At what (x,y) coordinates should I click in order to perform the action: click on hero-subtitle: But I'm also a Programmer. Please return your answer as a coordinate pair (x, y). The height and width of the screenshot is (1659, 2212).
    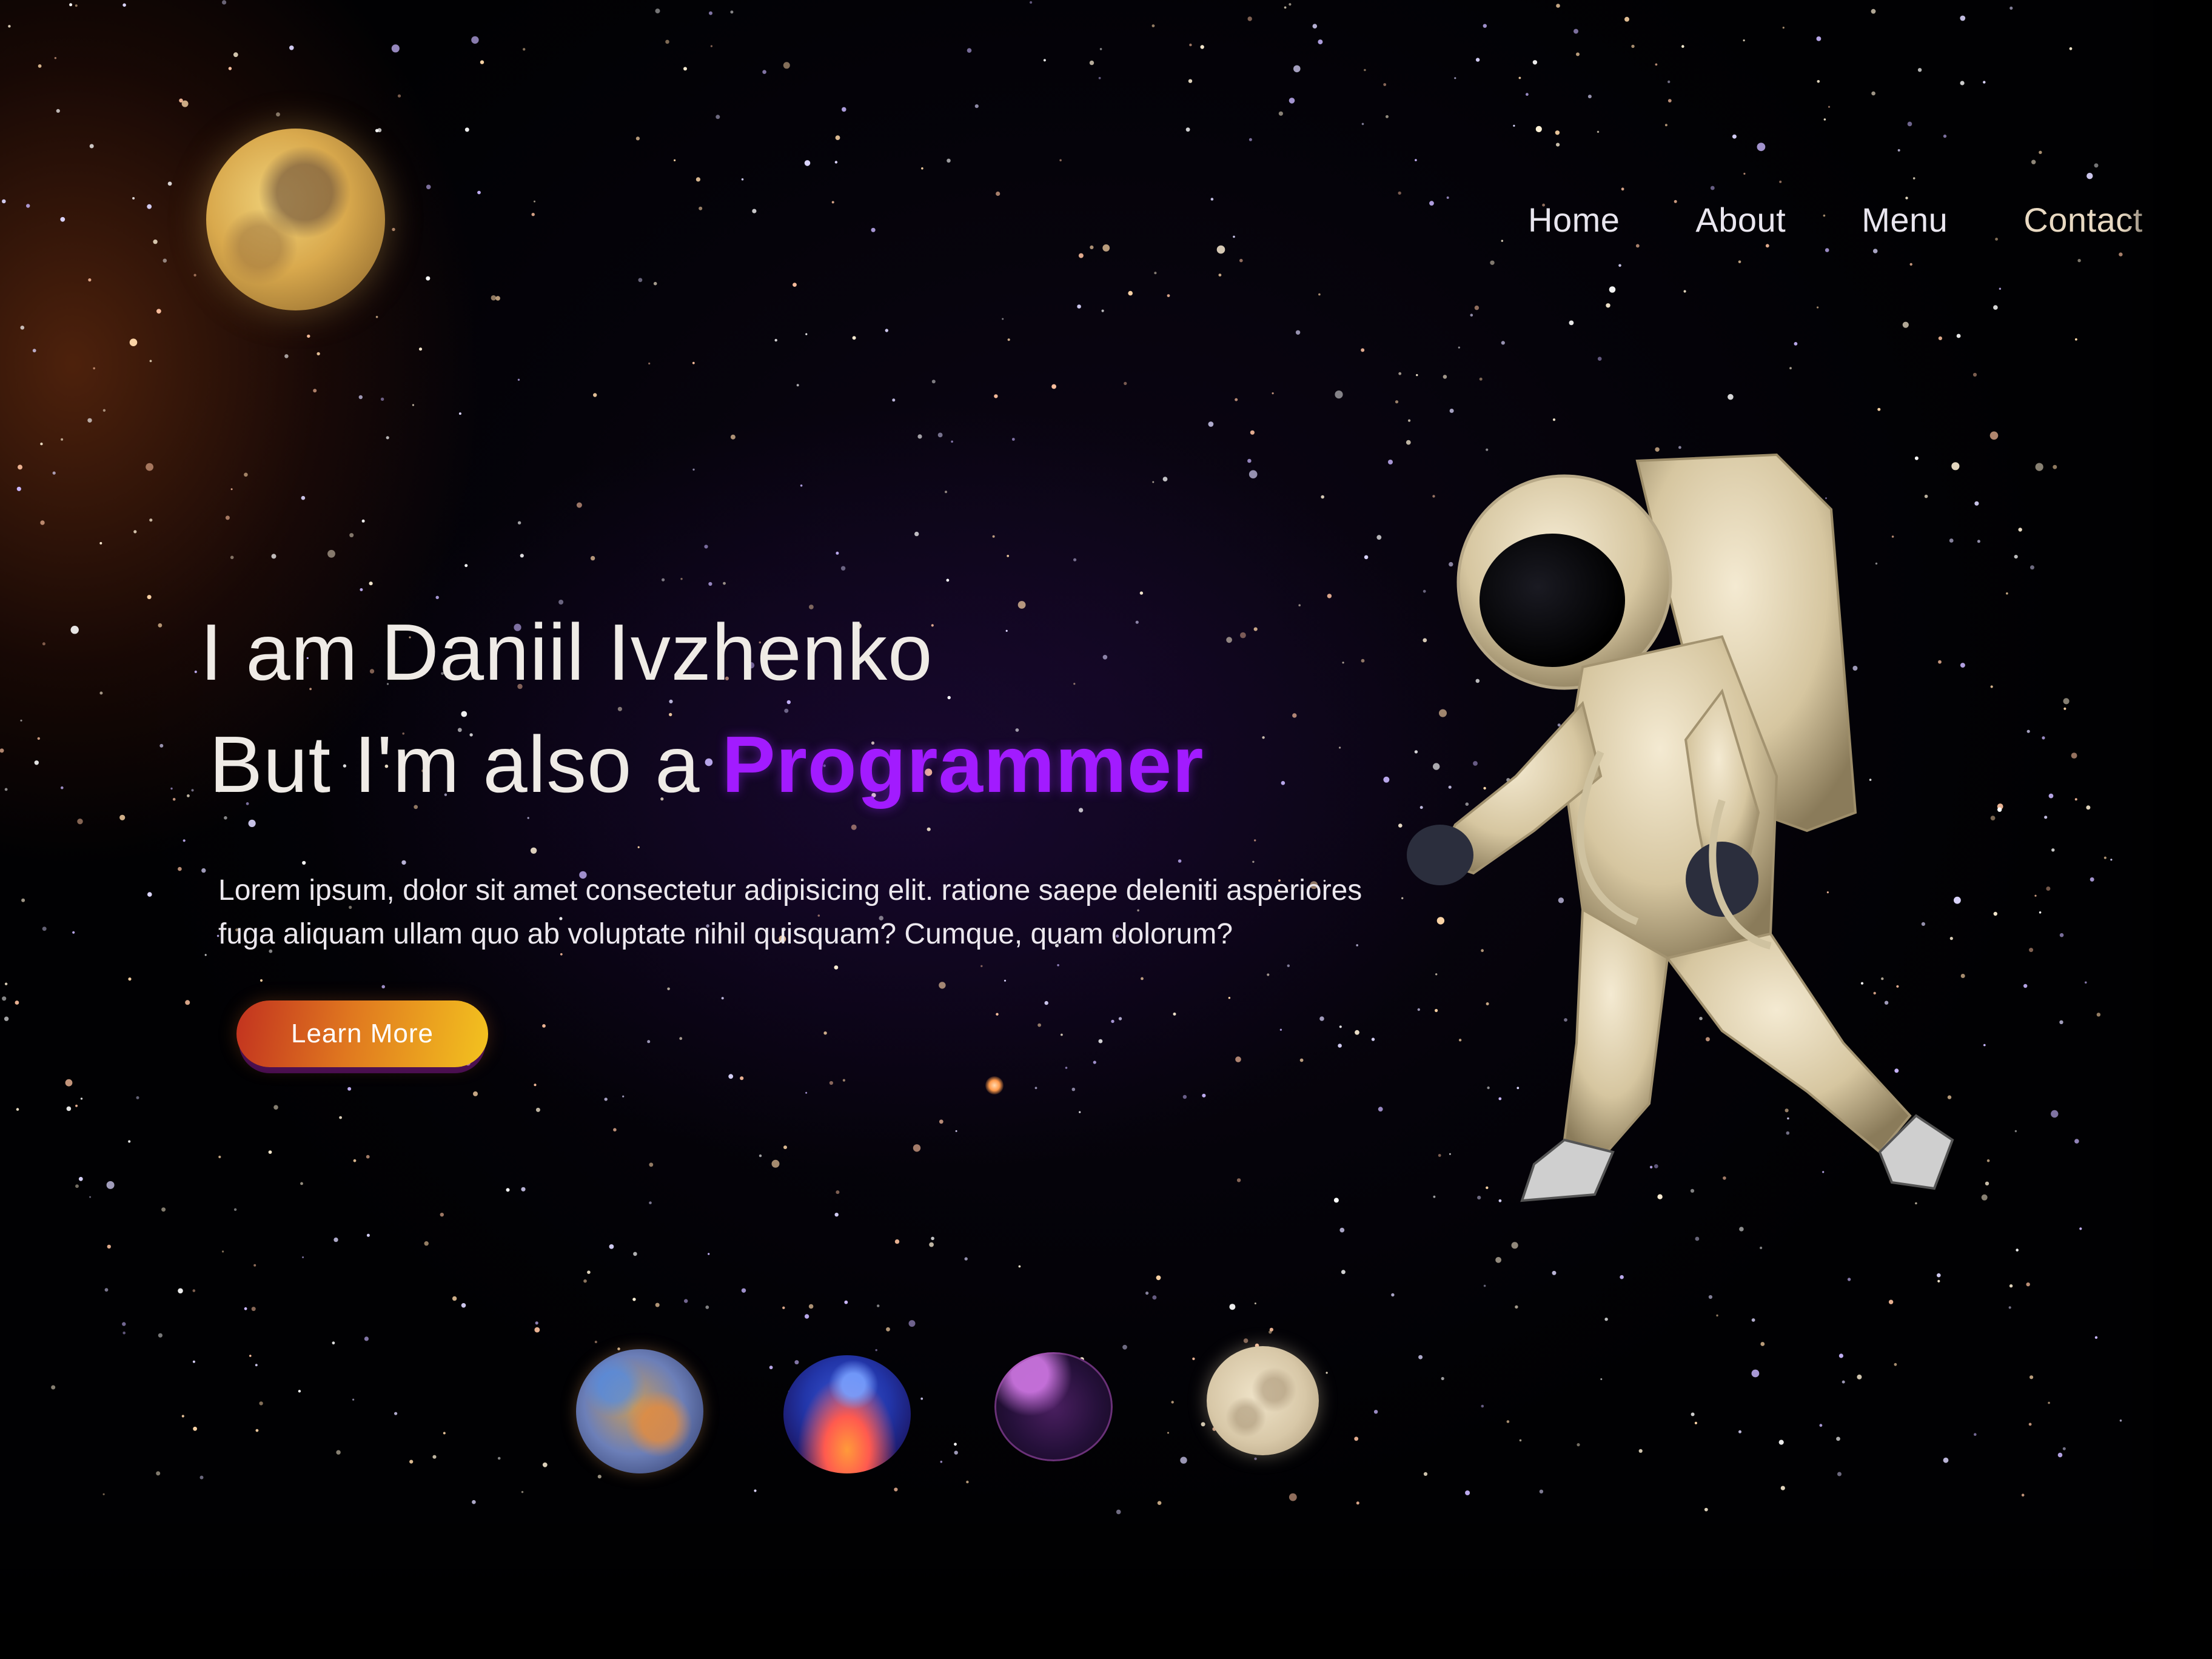
    Looking at the image, I should click on (706, 764).